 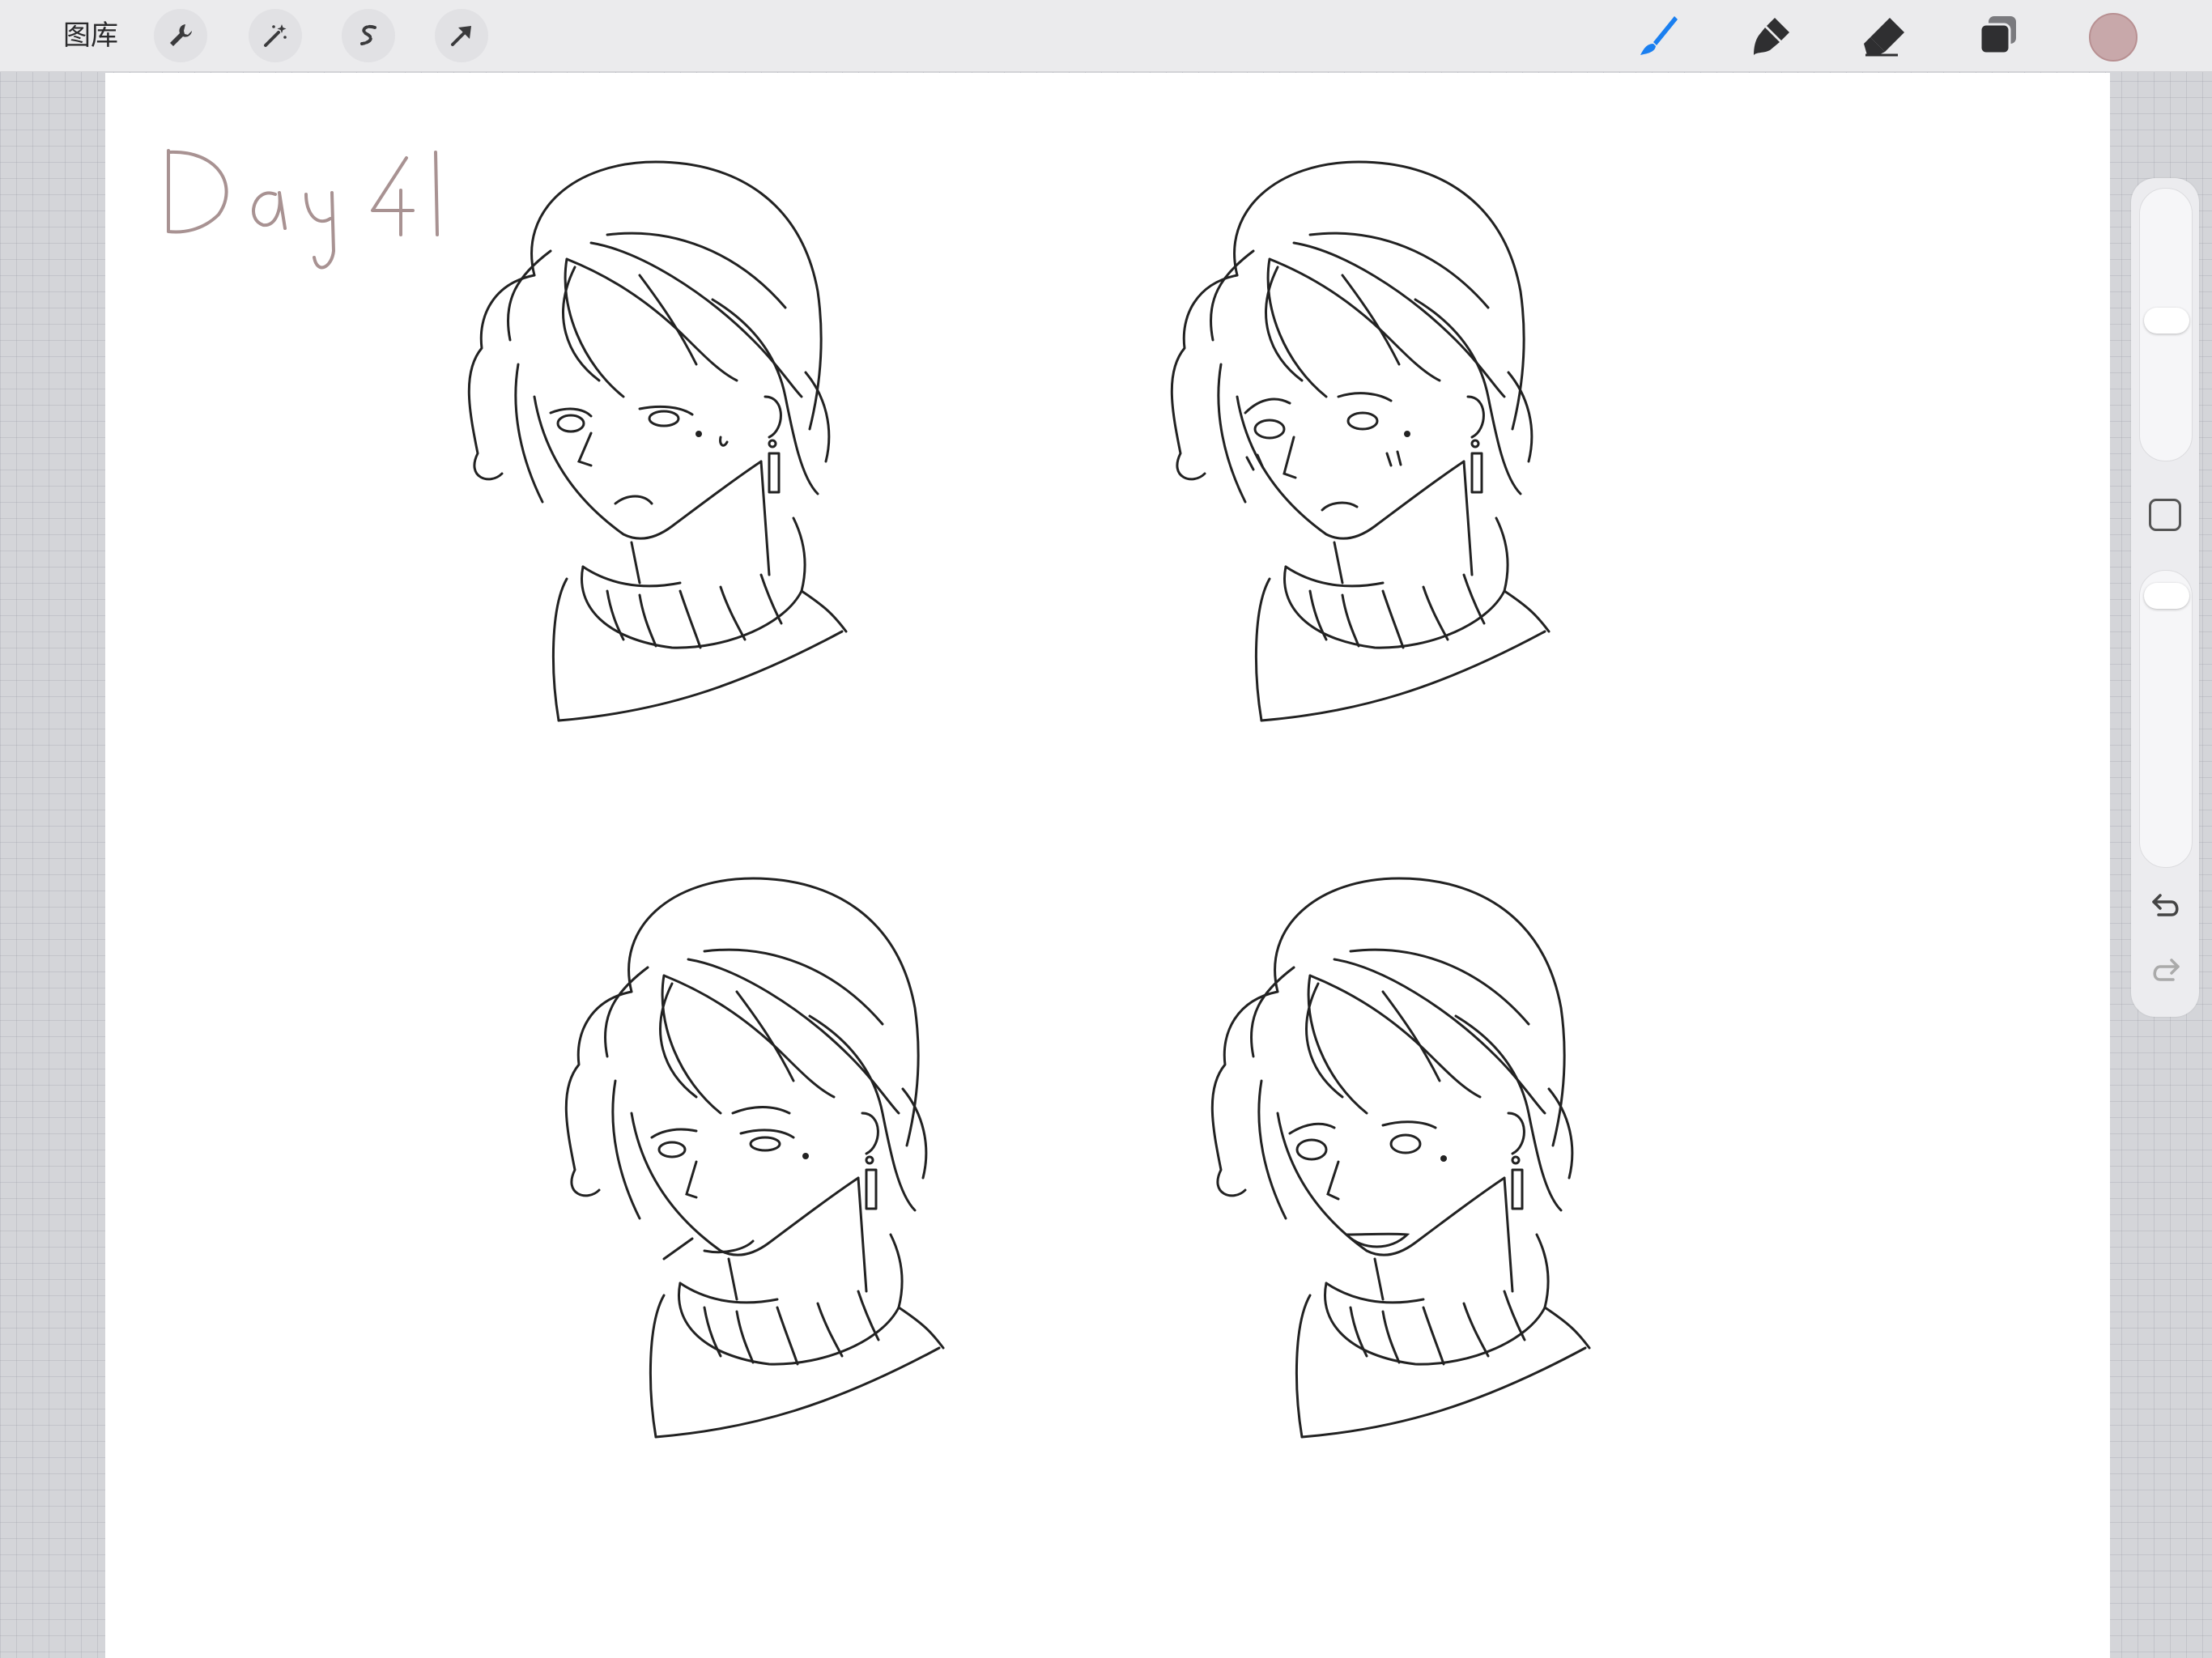 I want to click on selection-icon, so click(x=368, y=35).